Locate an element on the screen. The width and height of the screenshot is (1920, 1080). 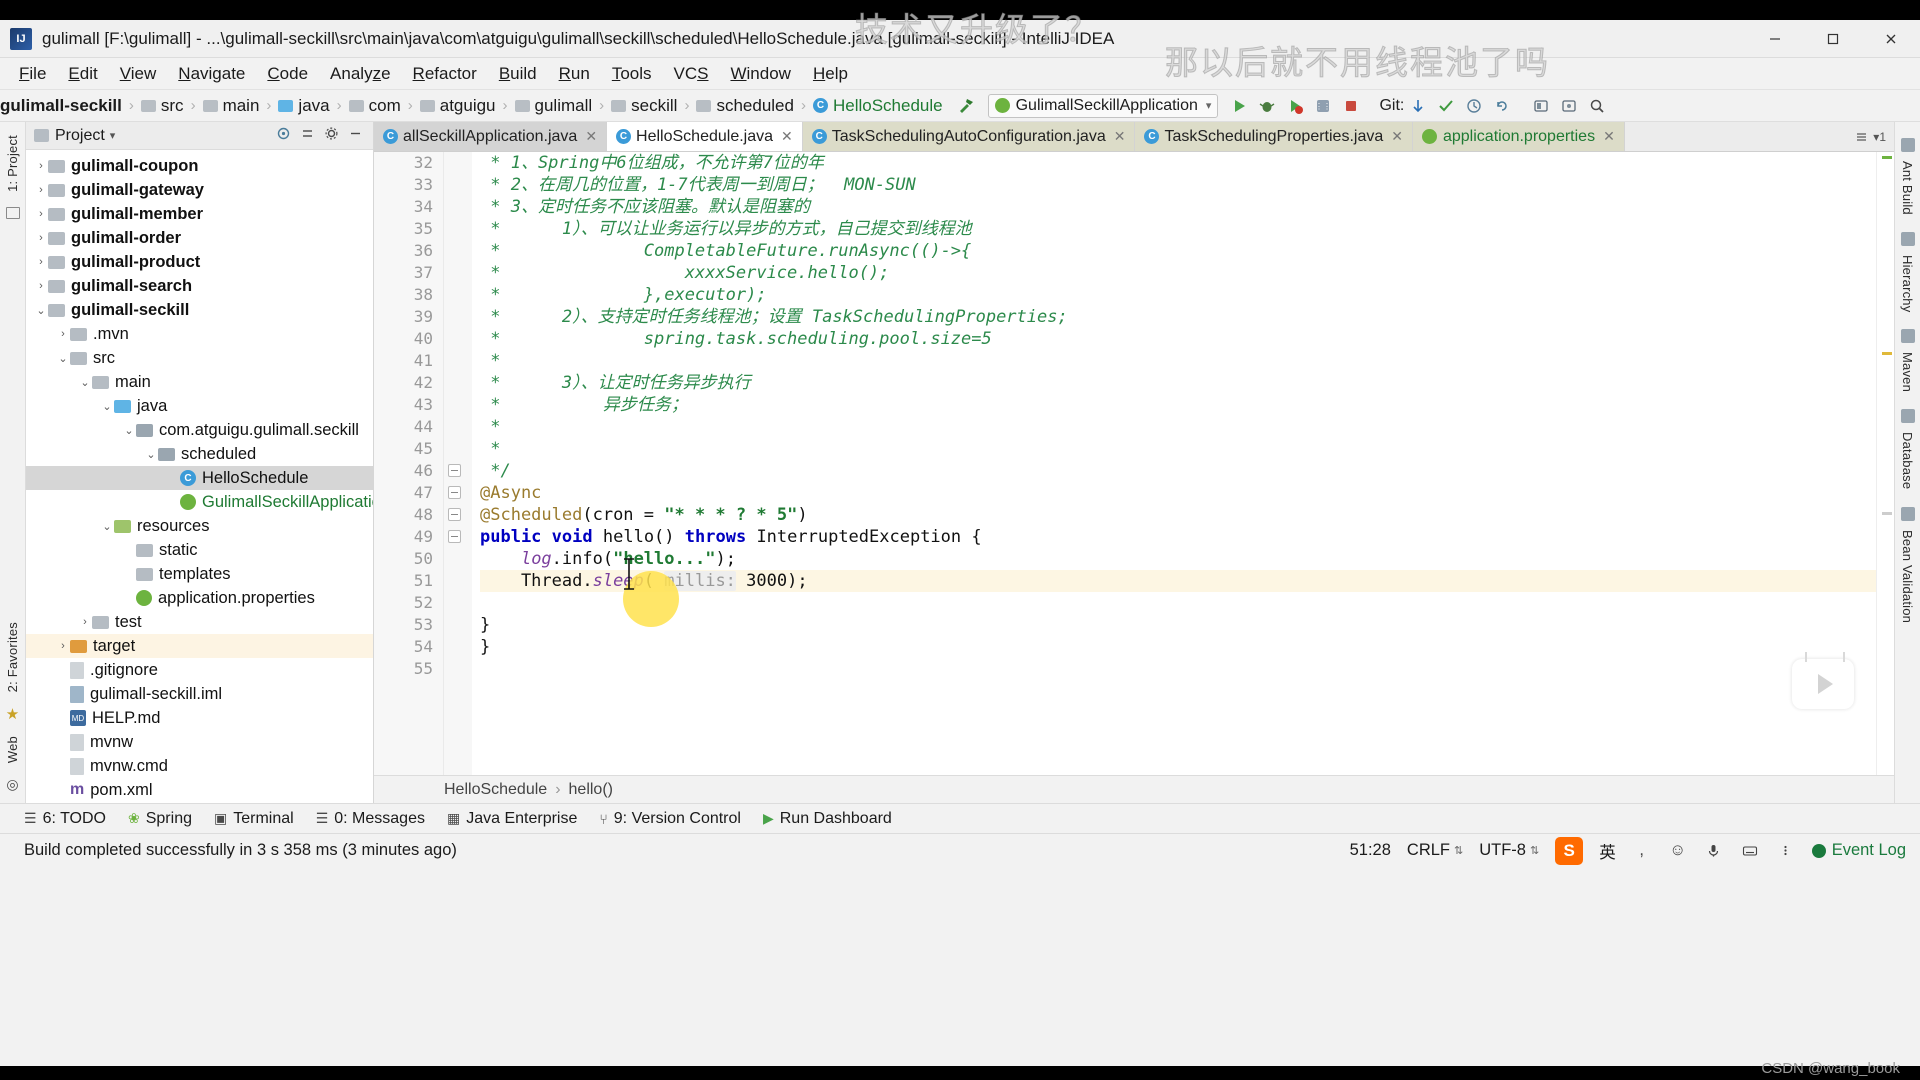
run-button is located at coordinates (1239, 106).